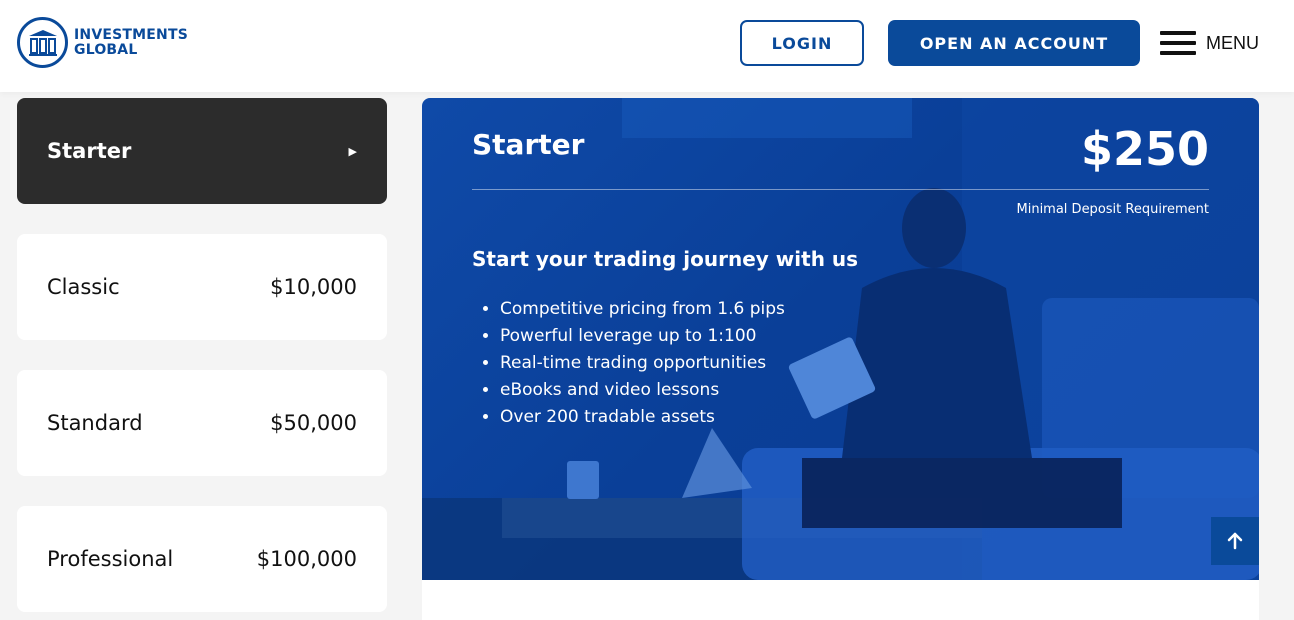 This screenshot has height=620, width=1294. Describe the element at coordinates (89, 151) in the screenshot. I see `plan-name: Starter` at that location.